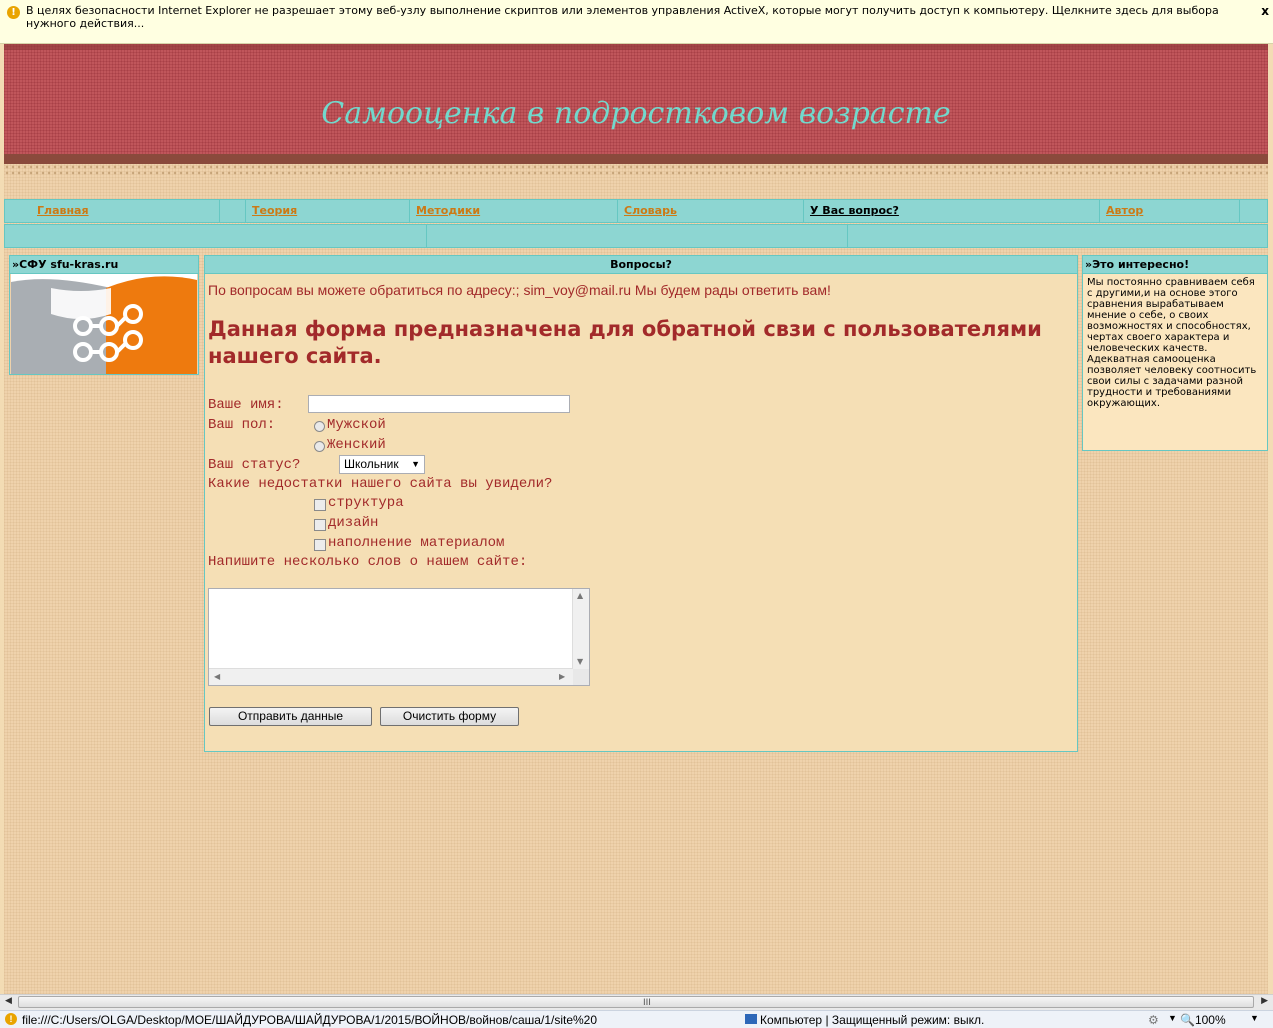 Image resolution: width=1273 pixels, height=1028 pixels. I want to click on sub-nav, so click(636, 236).